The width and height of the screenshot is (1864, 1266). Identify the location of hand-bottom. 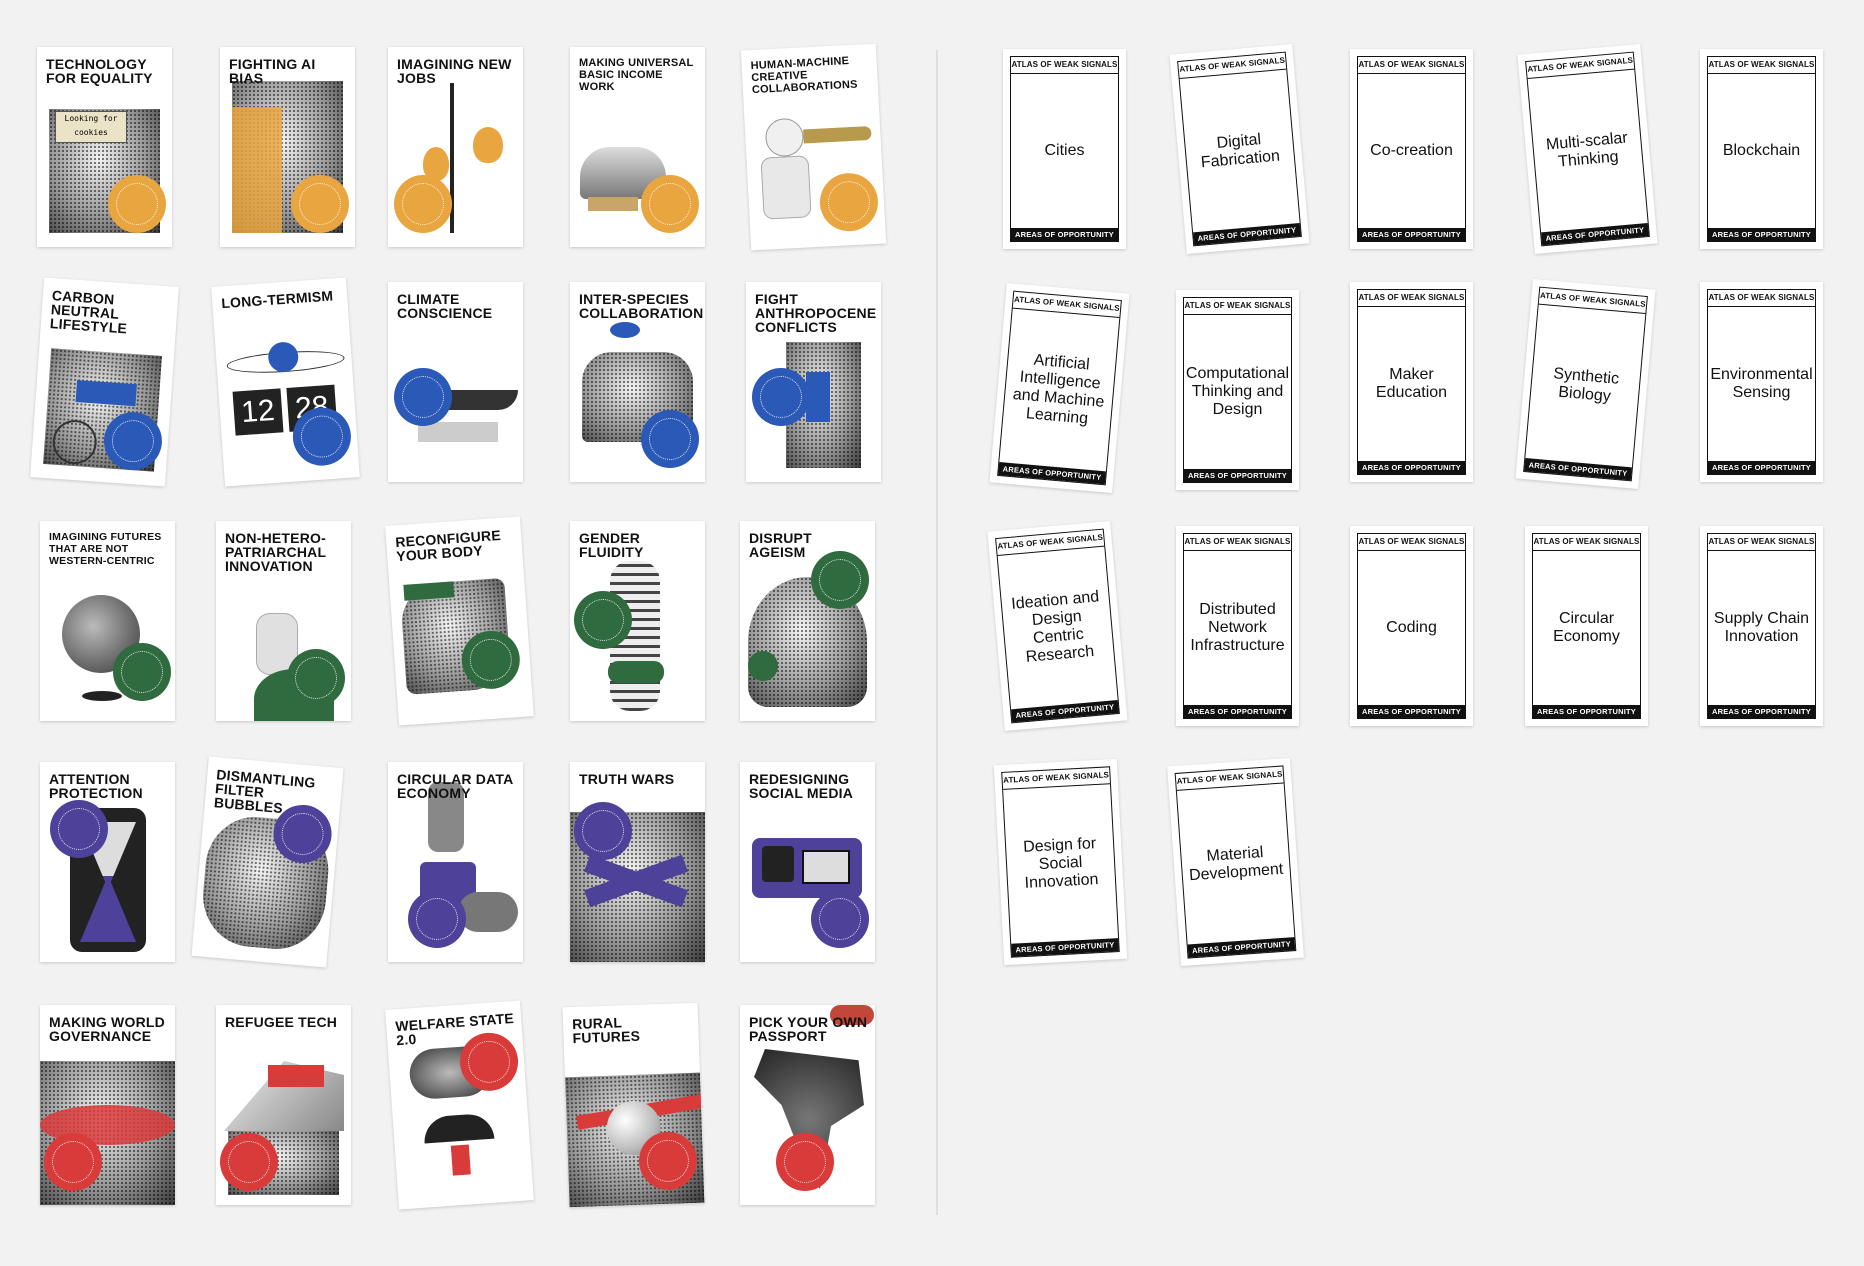
(488, 912).